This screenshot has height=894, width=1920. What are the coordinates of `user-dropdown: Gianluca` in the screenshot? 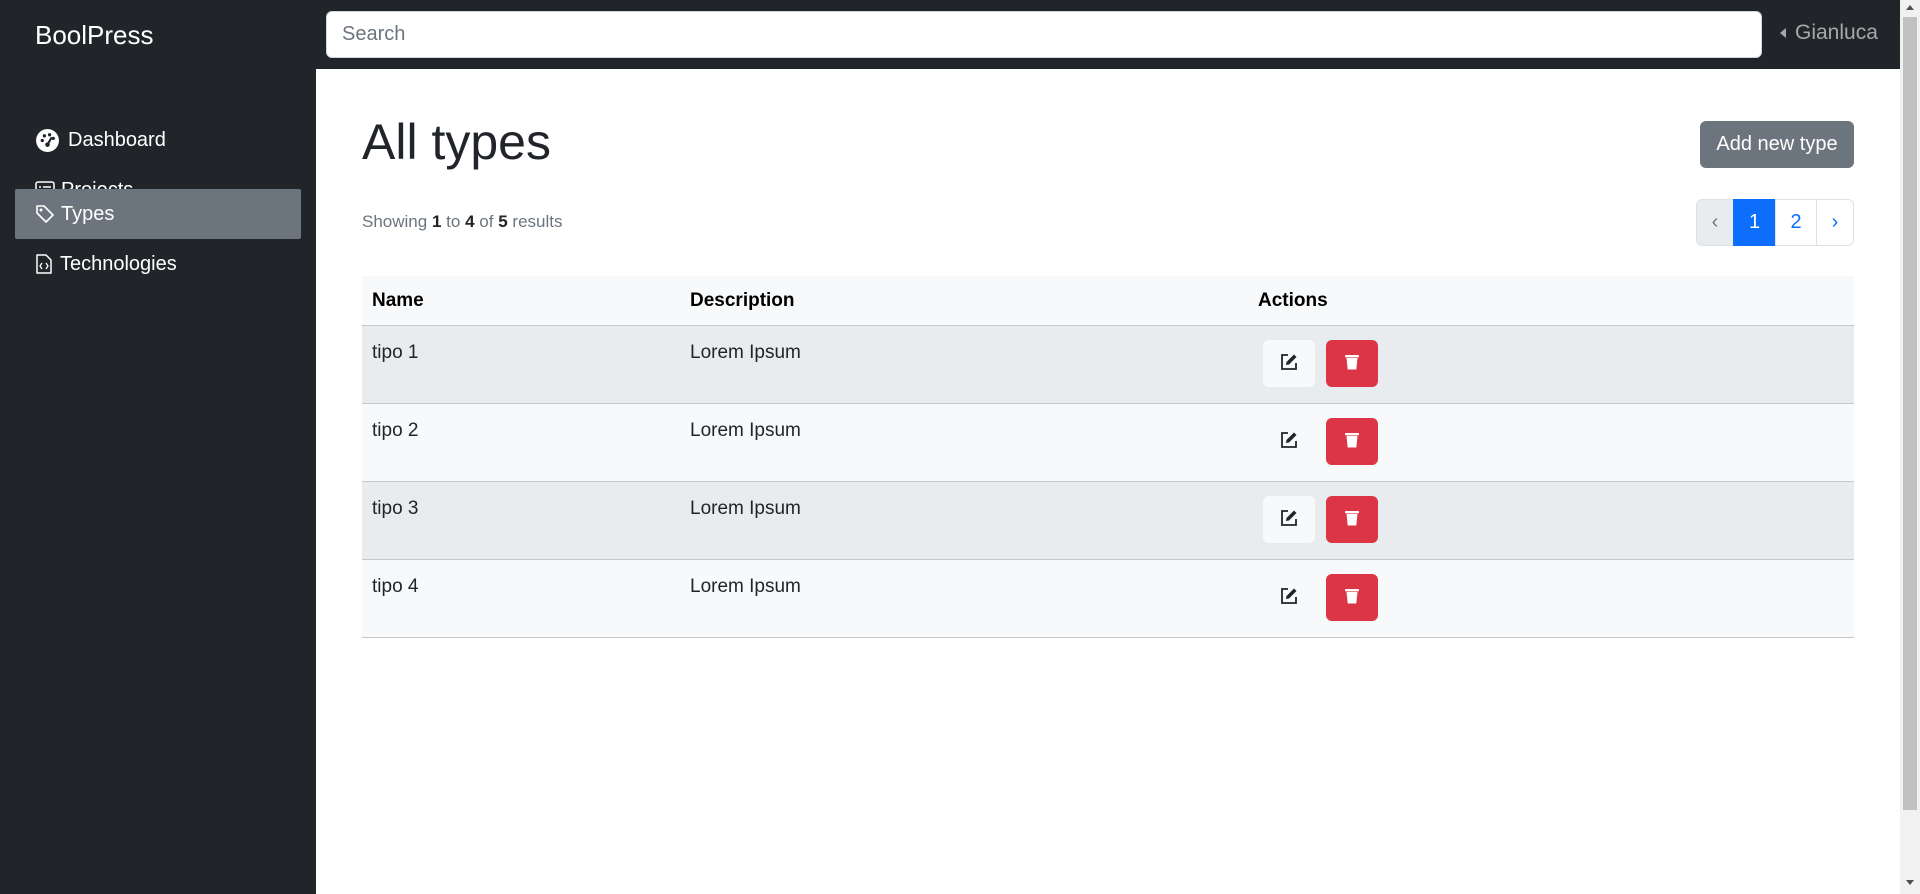 It's located at (1829, 33).